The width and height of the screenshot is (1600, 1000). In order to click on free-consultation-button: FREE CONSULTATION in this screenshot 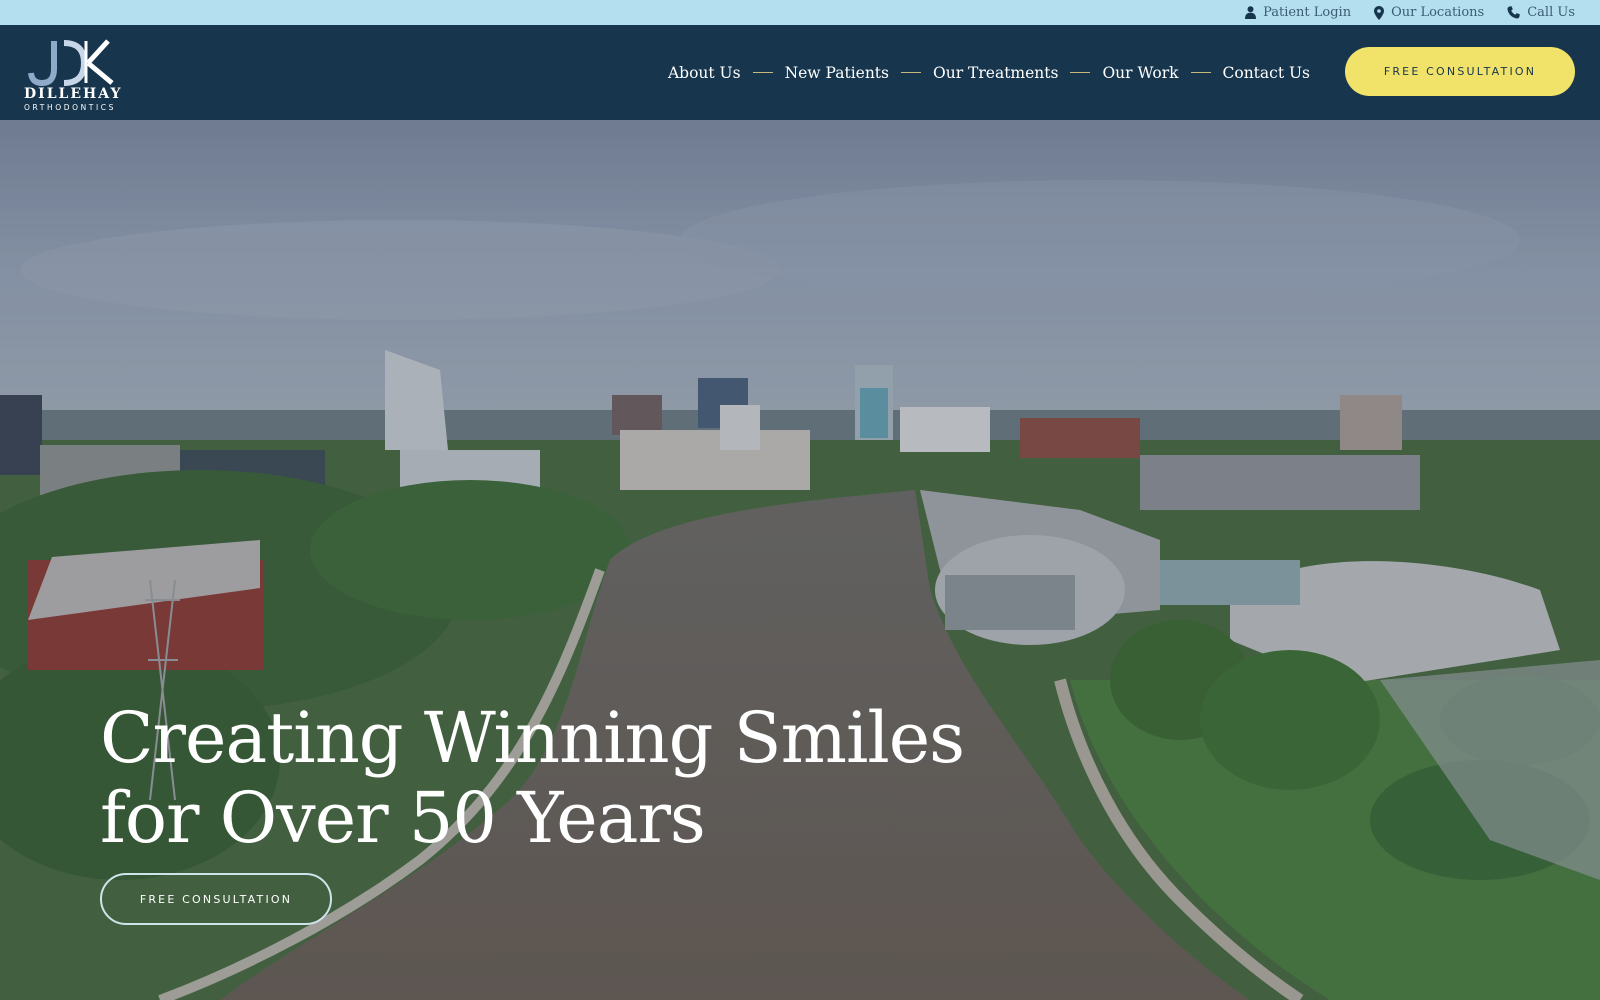, I will do `click(1460, 71)`.